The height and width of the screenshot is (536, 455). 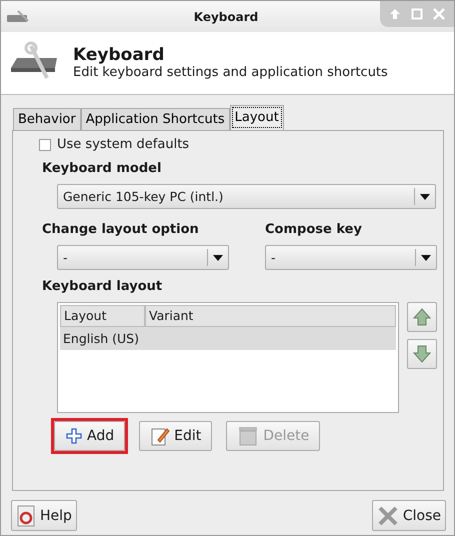 I want to click on list-row: English (US), so click(x=228, y=338).